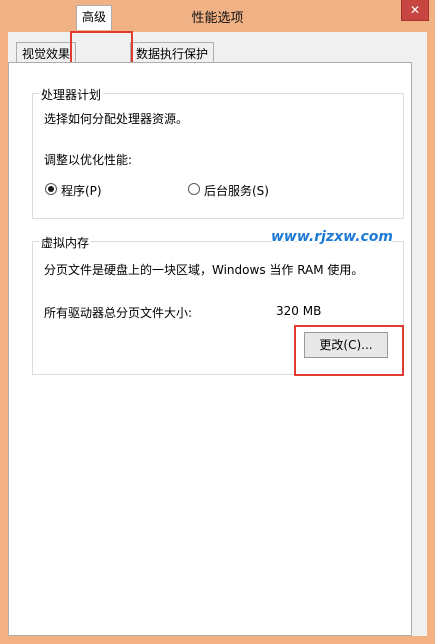  Describe the element at coordinates (81, 191) in the screenshot. I see `radio-programs-label: 程序(P)` at that location.